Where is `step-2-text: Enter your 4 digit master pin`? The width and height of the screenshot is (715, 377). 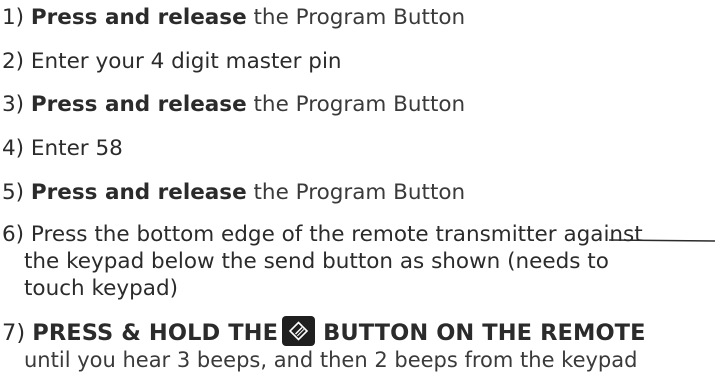 step-2-text: Enter your 4 digit master pin is located at coordinates (186, 61).